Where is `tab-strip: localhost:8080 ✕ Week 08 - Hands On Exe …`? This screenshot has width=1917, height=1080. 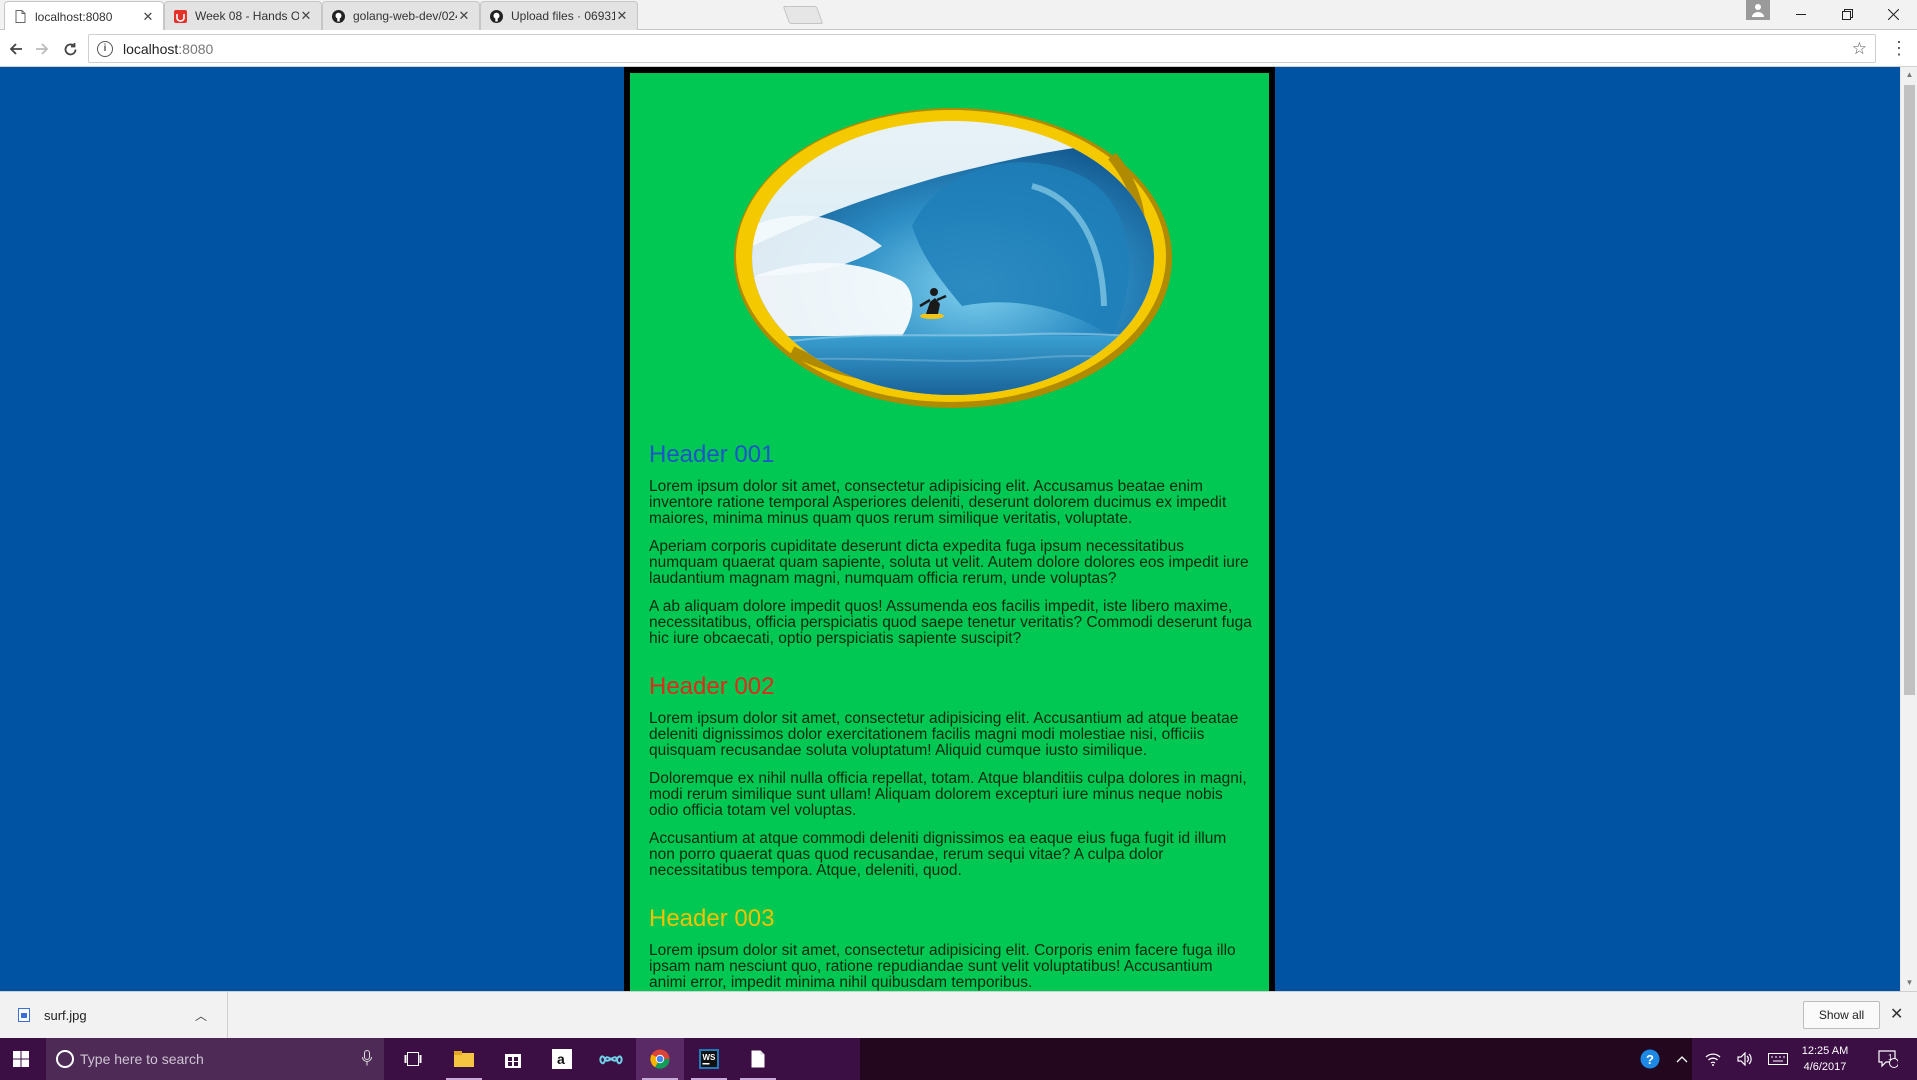 tab-strip: localhost:8080 ✕ Week 08 - Hands On Exe … is located at coordinates (958, 15).